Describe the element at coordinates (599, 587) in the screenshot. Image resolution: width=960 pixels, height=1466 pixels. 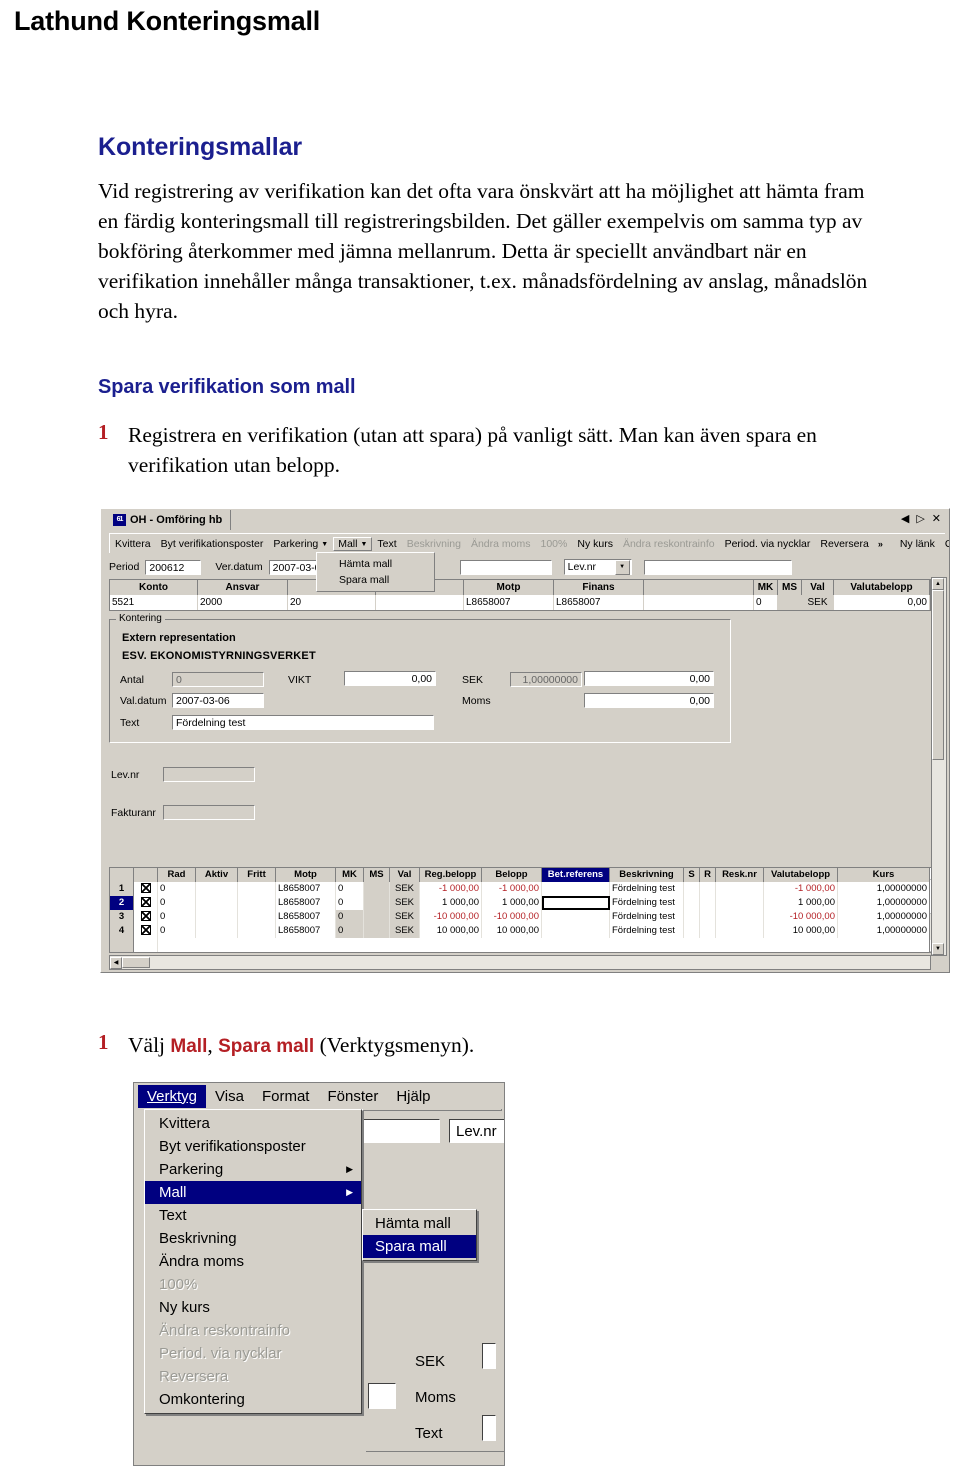
I see `col-finans: Finans` at that location.